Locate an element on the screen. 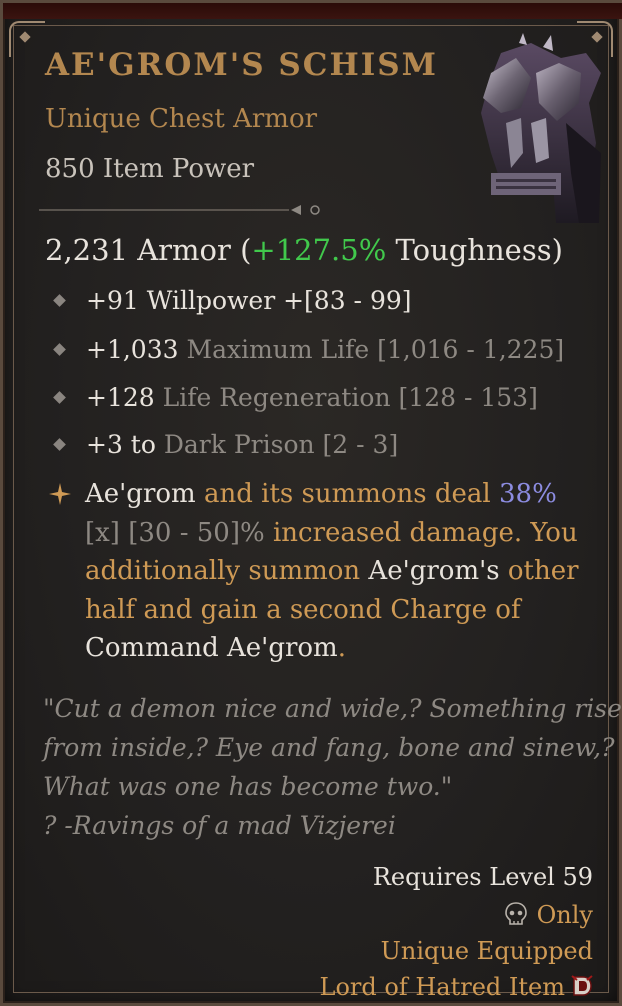 The height and width of the screenshot is (1006, 622). unique-line-1b: and its summons deal is located at coordinates (347, 494).